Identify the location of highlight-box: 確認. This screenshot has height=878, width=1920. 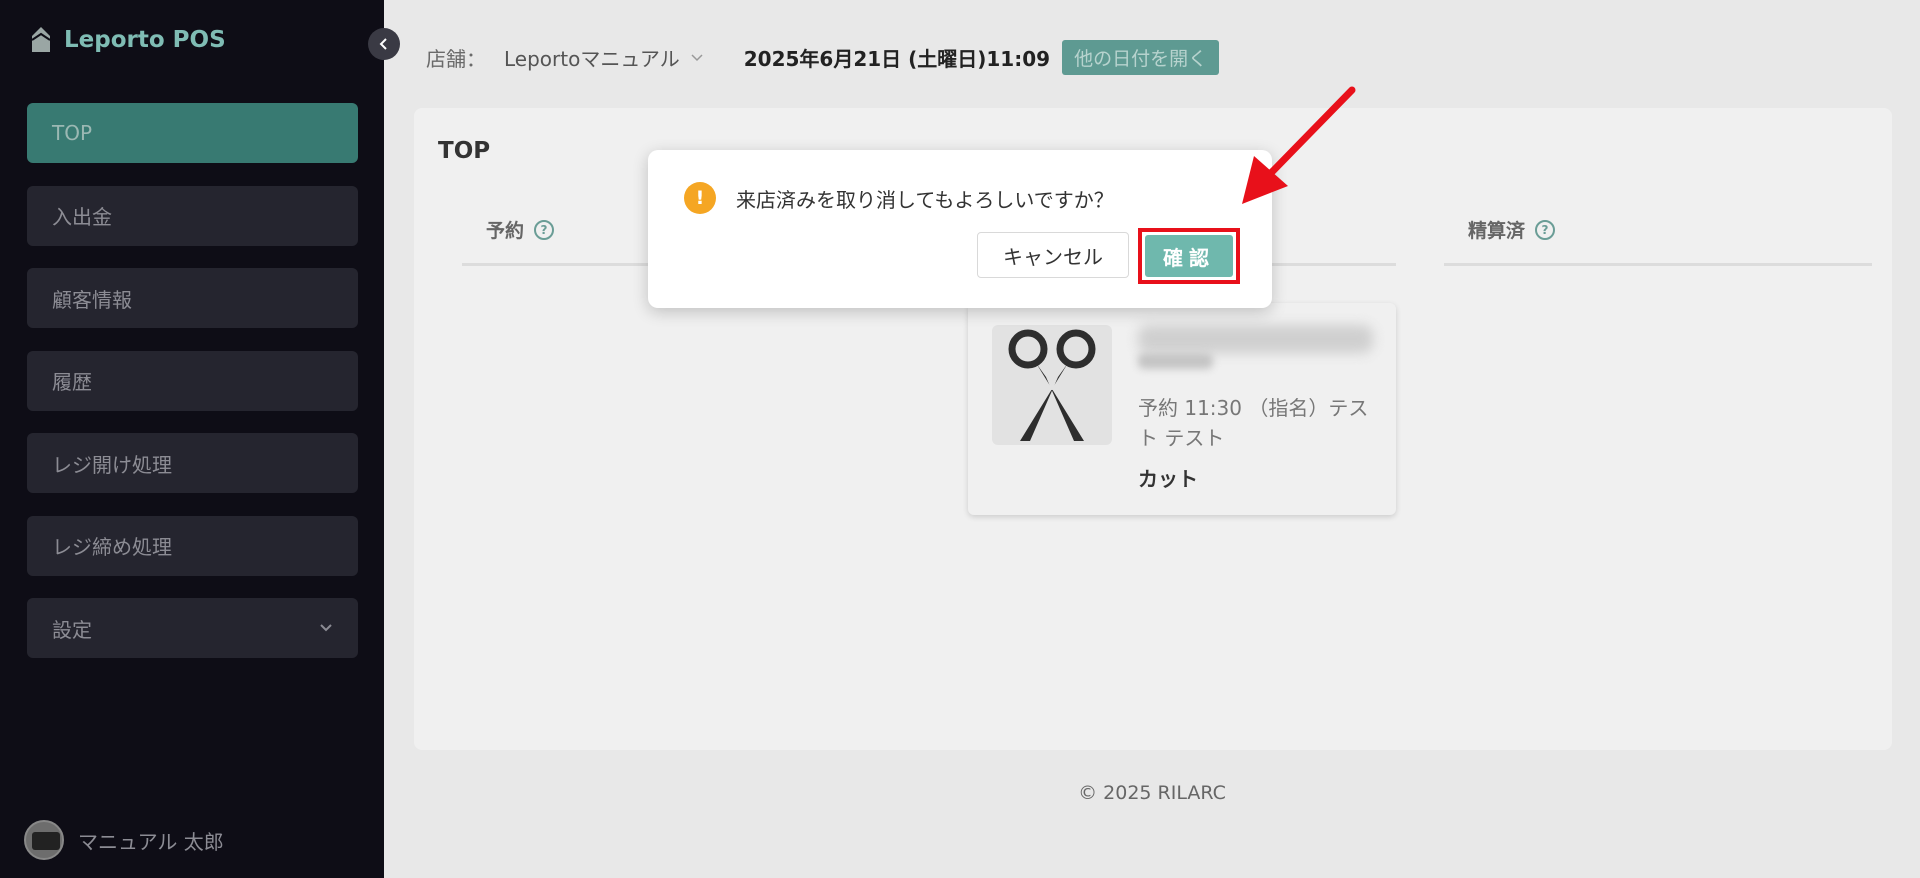
(1189, 256).